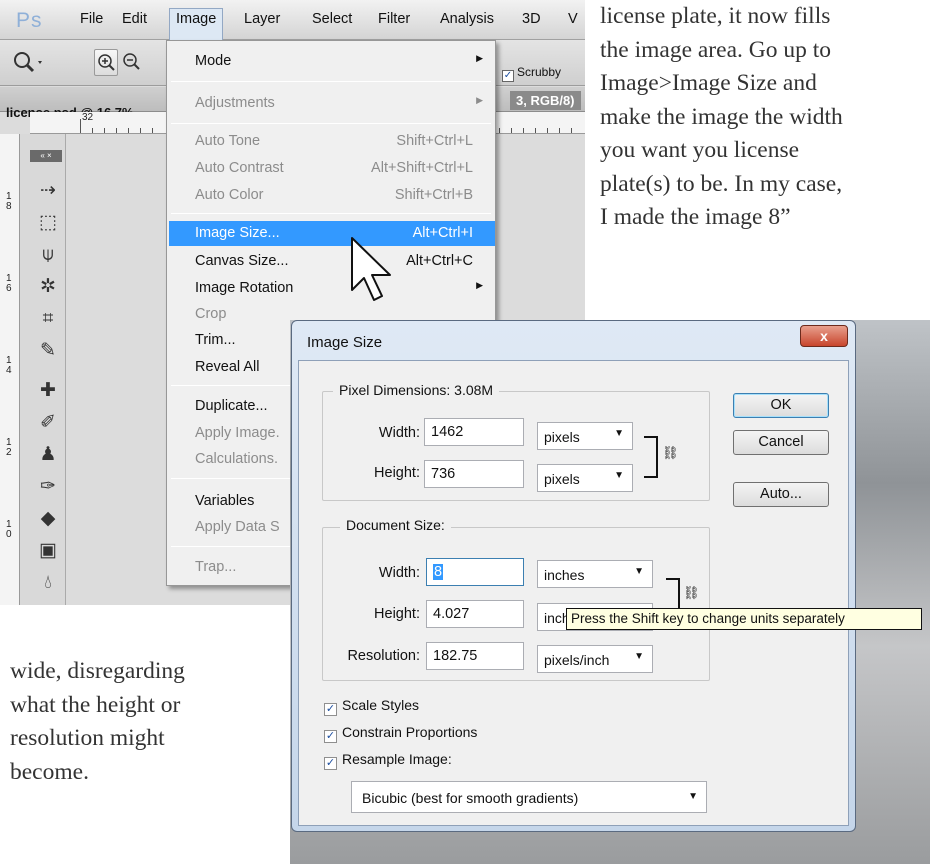  Describe the element at coordinates (585, 436) in the screenshot. I see `pixel-width-unit-select: pixels ▼` at that location.